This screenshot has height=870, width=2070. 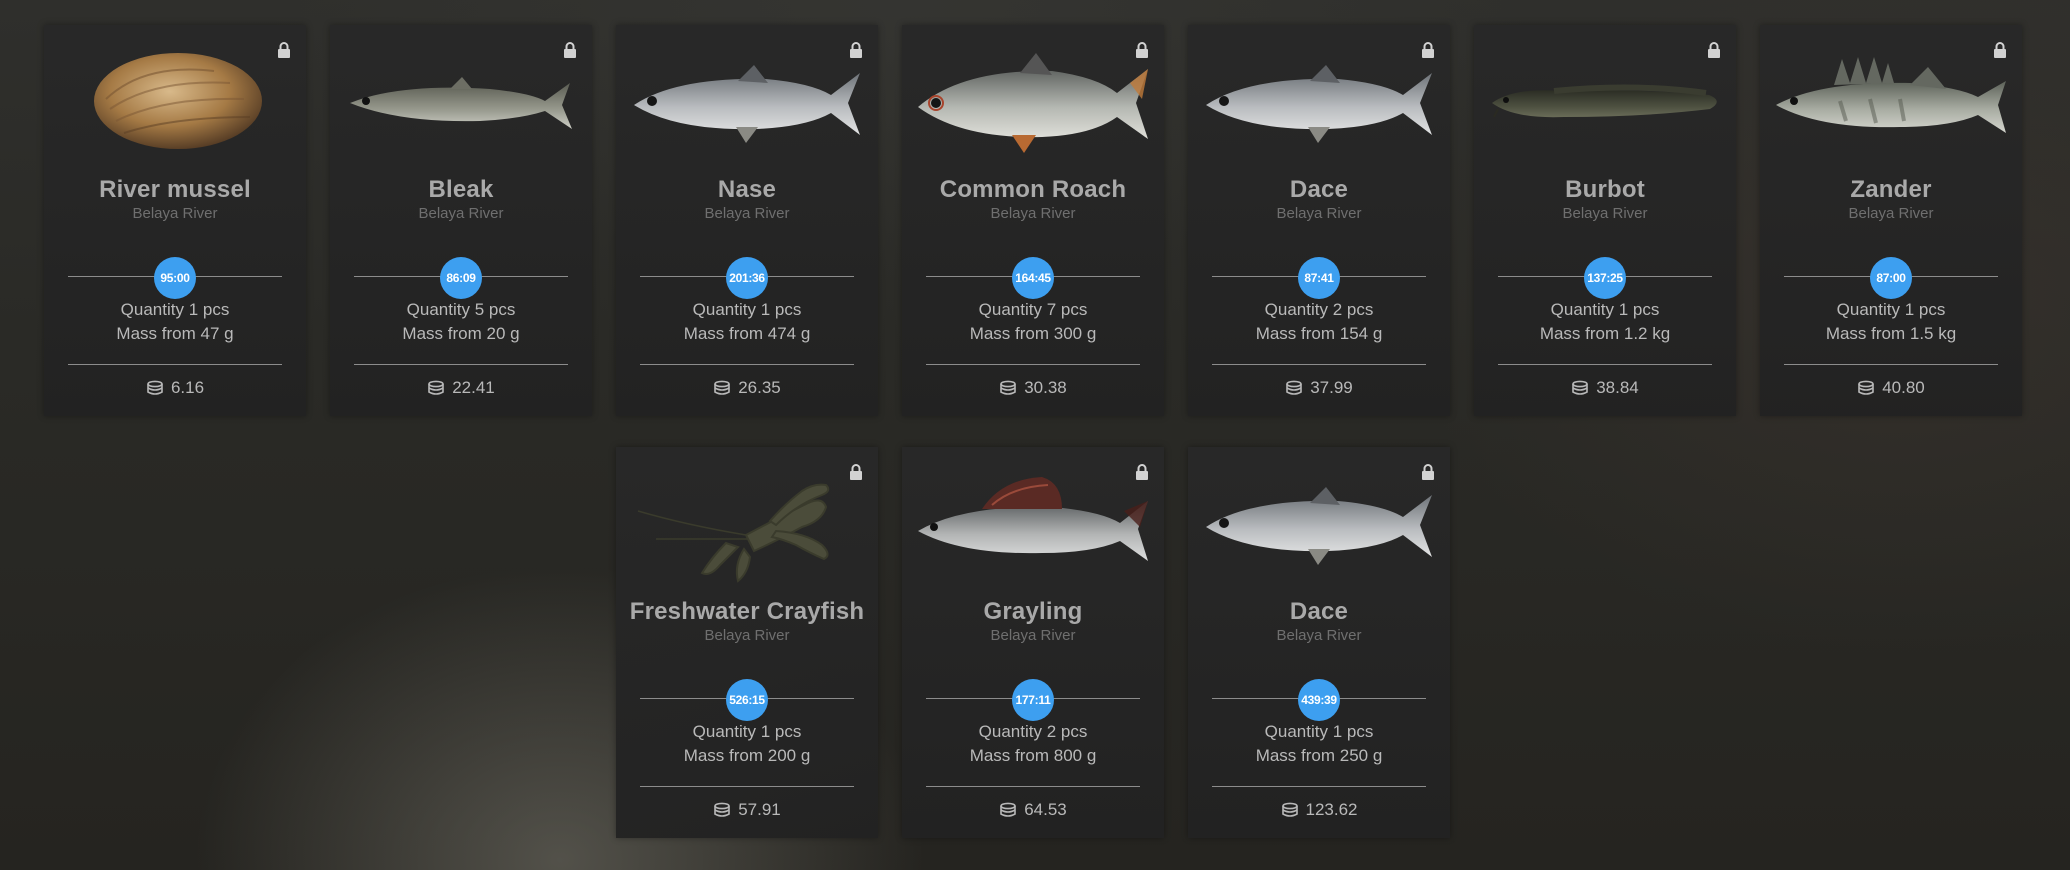 I want to click on fish-name: Zander, so click(x=1891, y=189).